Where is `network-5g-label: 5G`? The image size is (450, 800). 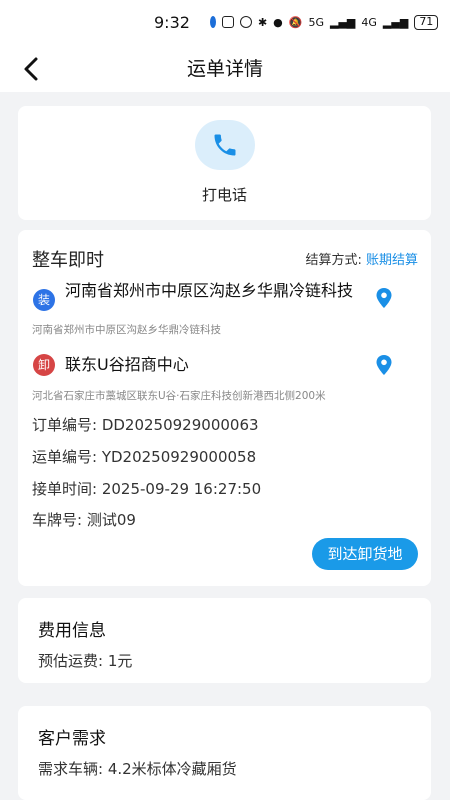
network-5g-label: 5G is located at coordinates (316, 22).